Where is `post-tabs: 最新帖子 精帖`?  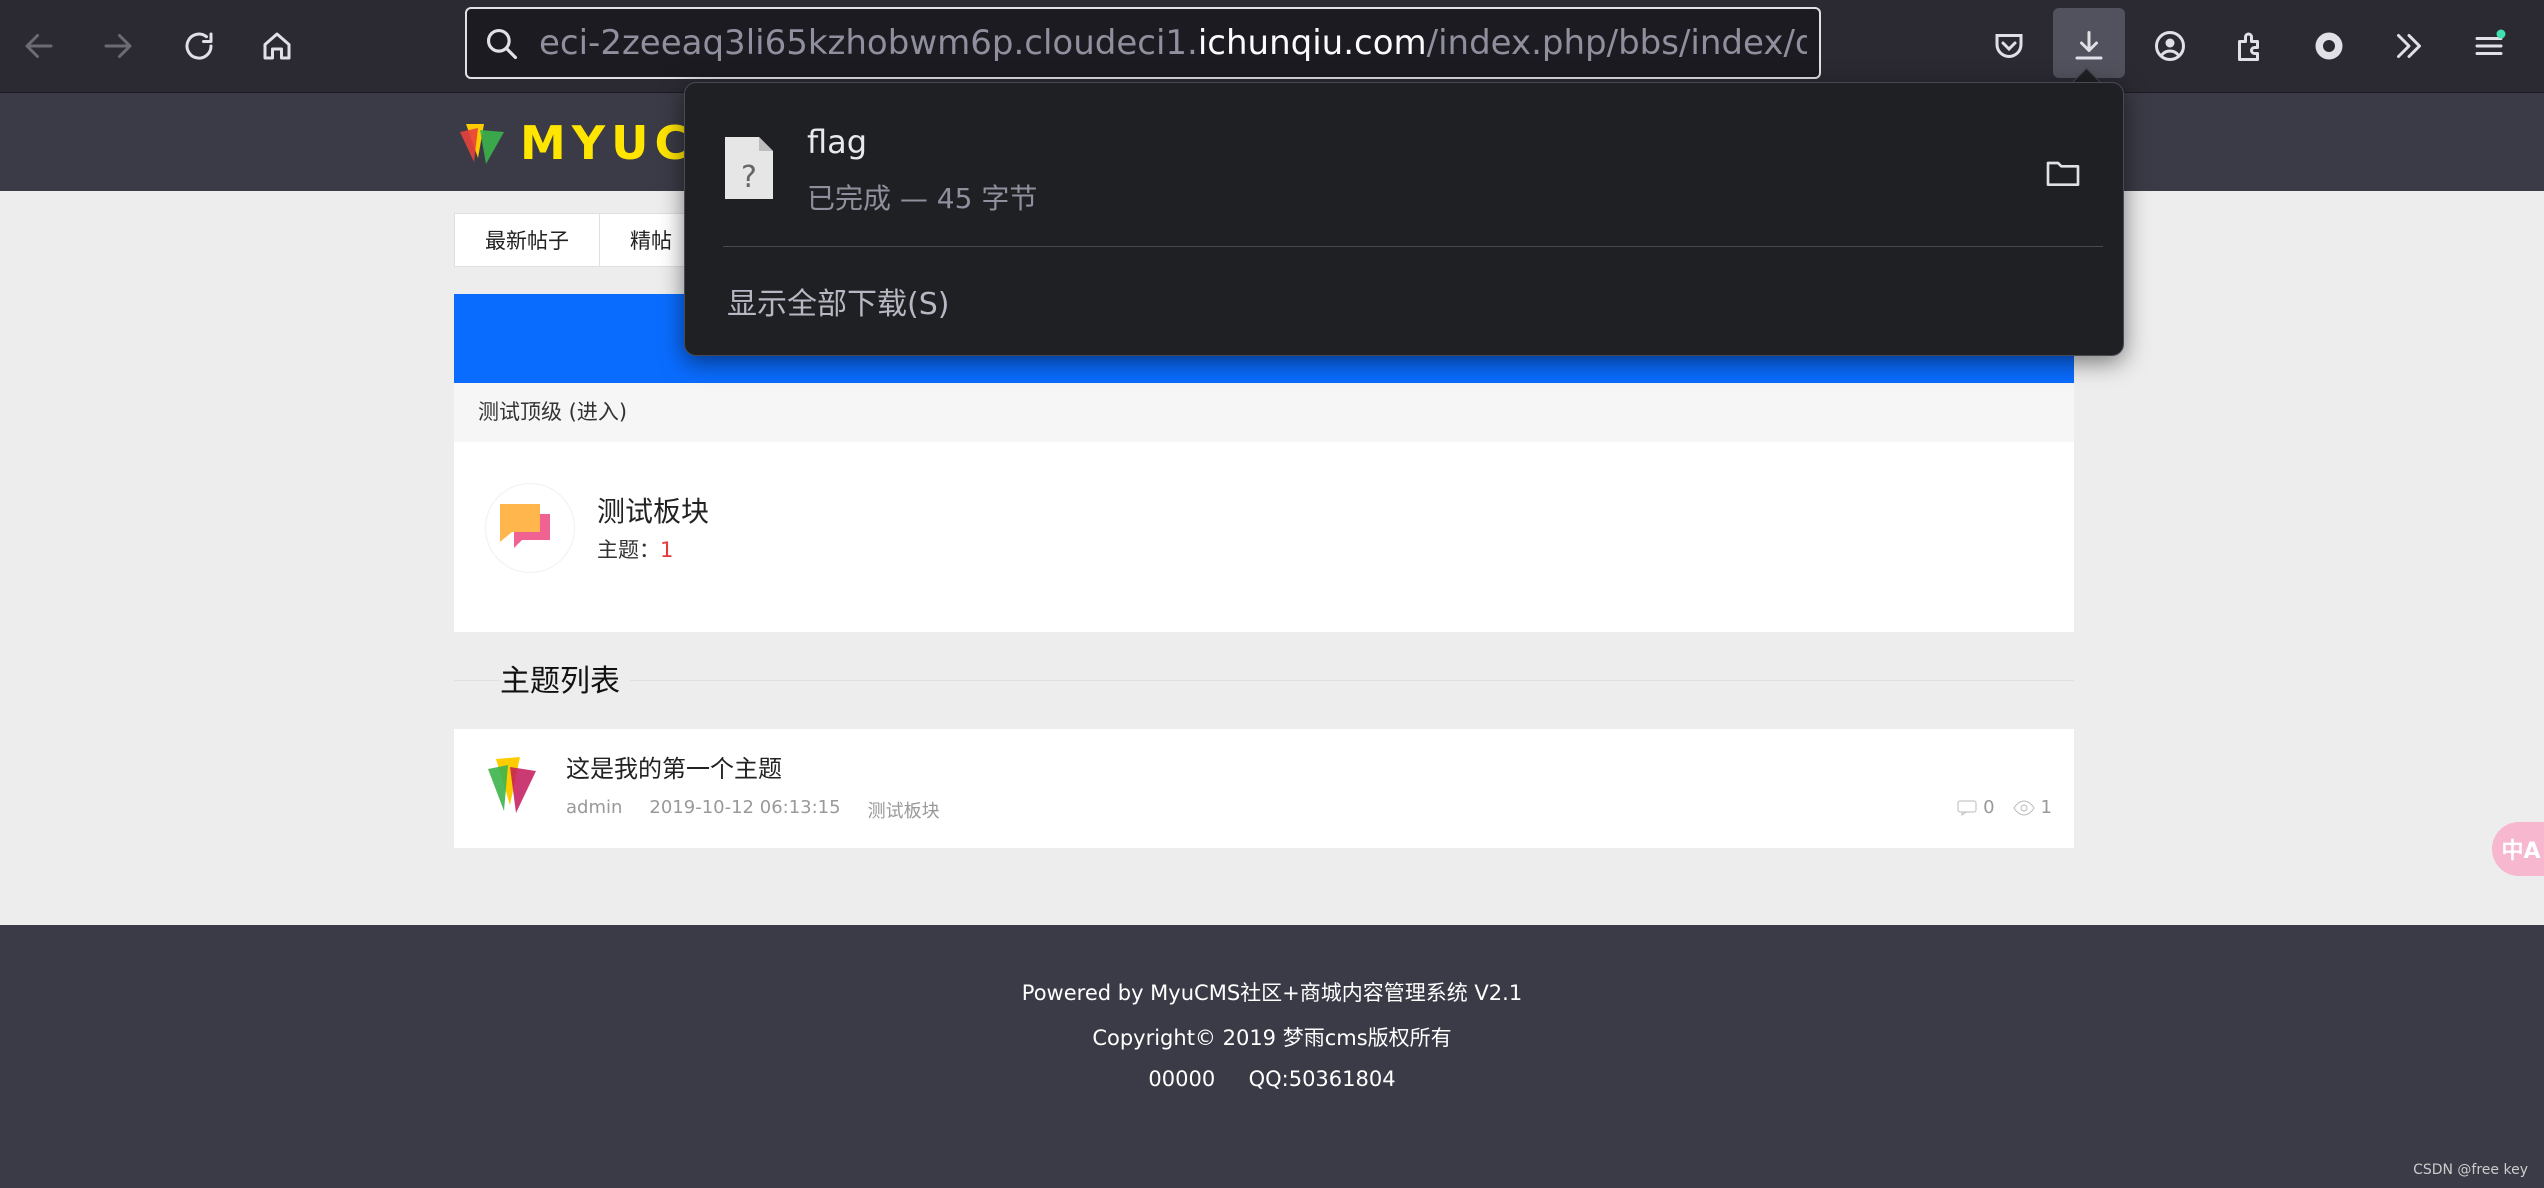 post-tabs: 最新帖子 精帖 is located at coordinates (578, 240).